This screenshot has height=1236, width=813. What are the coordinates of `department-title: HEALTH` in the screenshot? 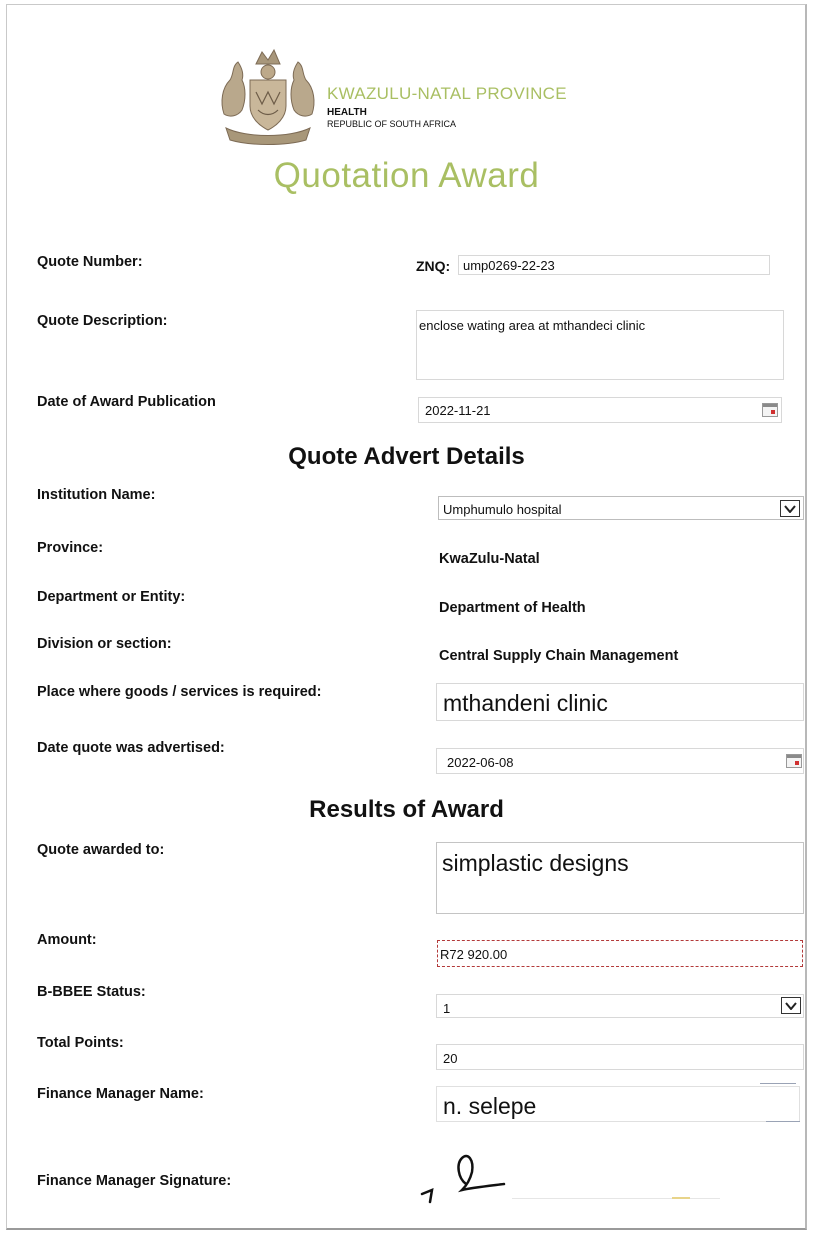 It's located at (347, 112).